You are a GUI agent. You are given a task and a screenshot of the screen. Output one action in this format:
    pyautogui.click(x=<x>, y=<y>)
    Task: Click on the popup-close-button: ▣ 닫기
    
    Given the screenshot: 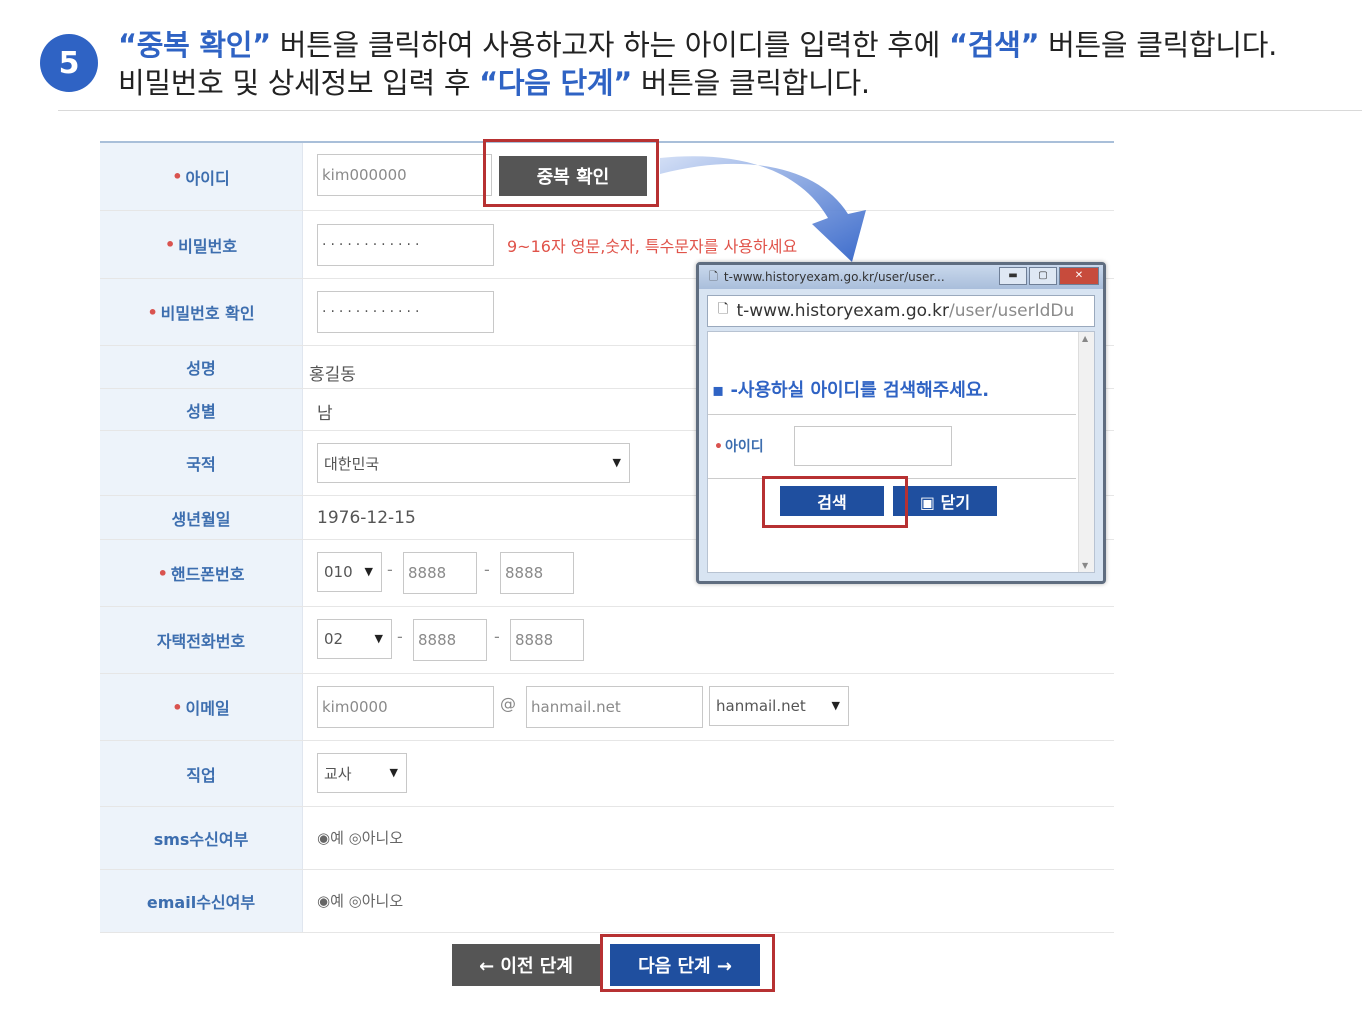 What is the action you would take?
    pyautogui.click(x=945, y=501)
    